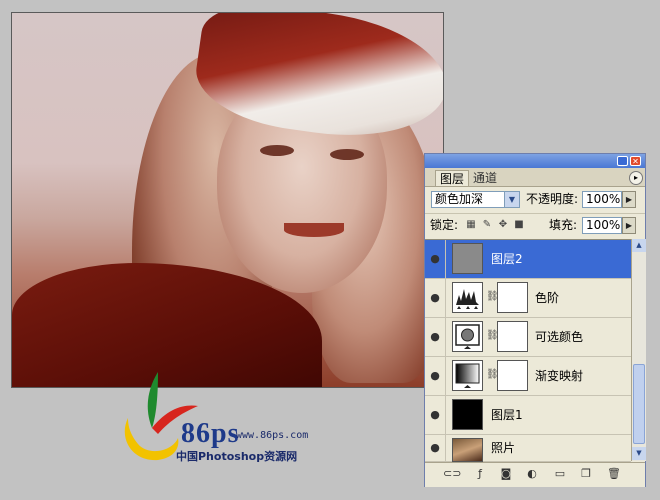 This screenshot has width=660, height=500. I want to click on new-group-folder-icon: ▭, so click(560, 474).